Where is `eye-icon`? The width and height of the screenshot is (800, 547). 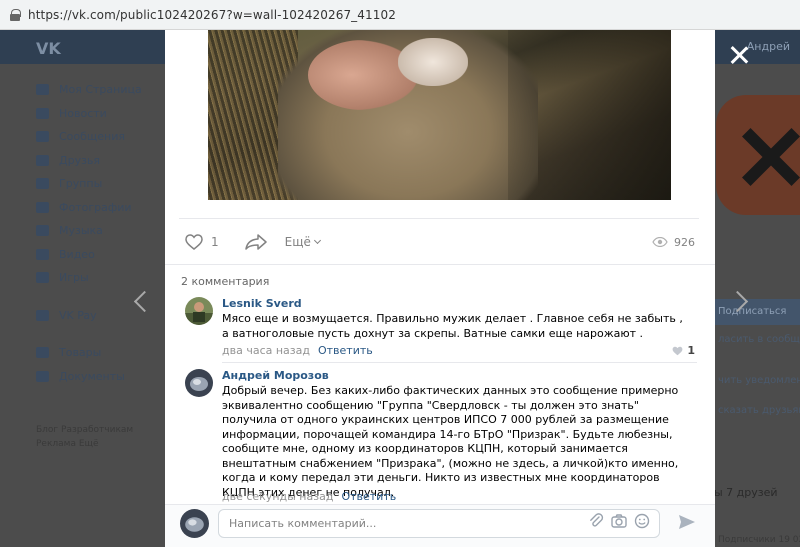
eye-icon is located at coordinates (660, 242).